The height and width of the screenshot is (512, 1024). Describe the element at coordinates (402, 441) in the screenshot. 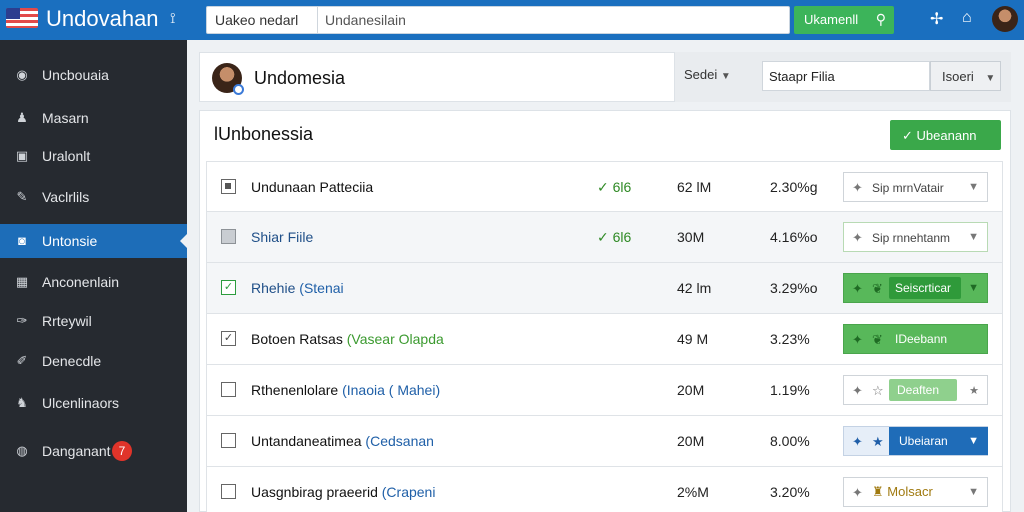

I see `row-subtitle: Cedsanan` at that location.